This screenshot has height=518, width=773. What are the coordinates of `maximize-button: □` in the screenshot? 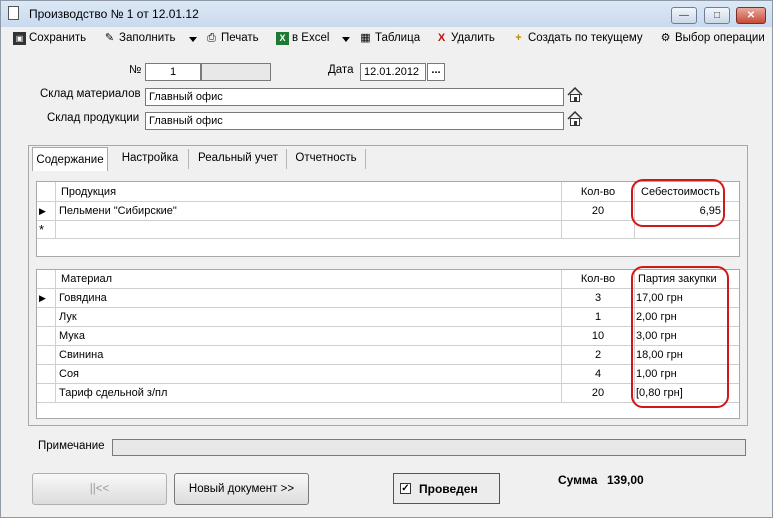 It's located at (717, 15).